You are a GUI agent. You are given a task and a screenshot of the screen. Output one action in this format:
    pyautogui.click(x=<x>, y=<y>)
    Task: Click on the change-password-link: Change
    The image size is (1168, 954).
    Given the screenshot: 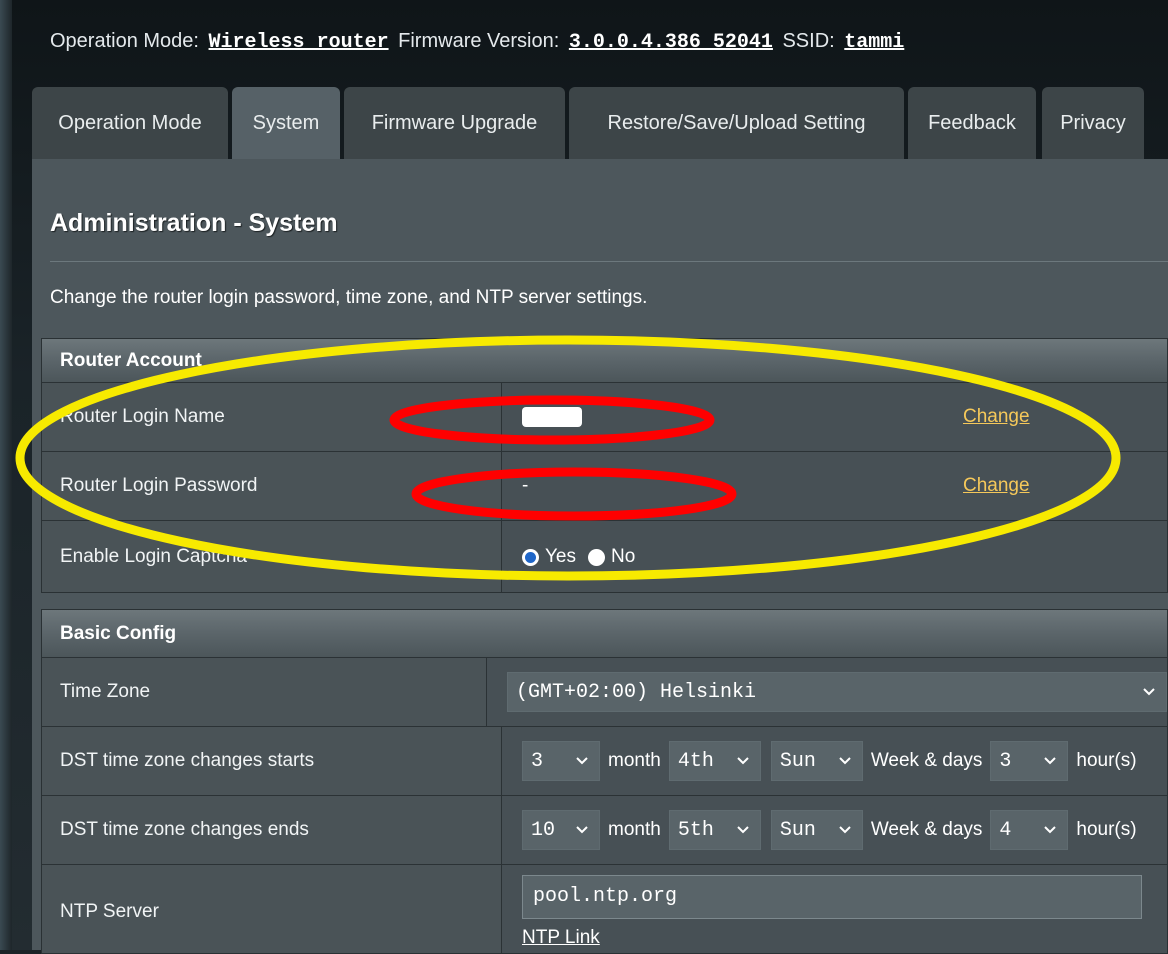 What is the action you would take?
    pyautogui.click(x=996, y=486)
    